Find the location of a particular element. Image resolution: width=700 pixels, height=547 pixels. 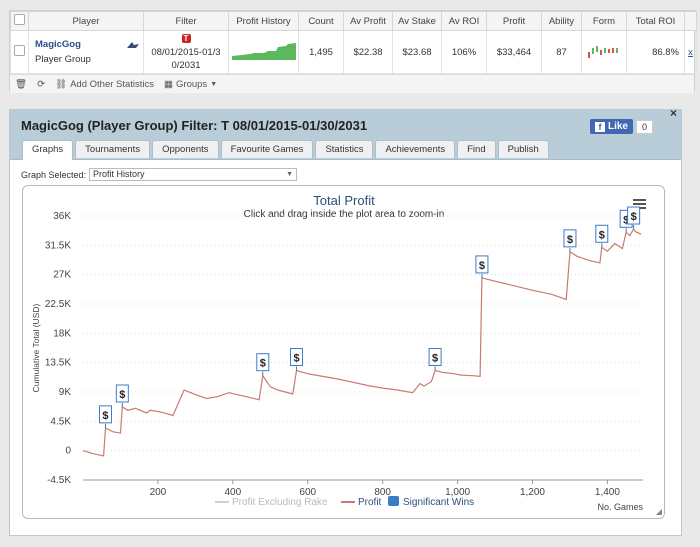

add-stats-label: Add Other Statistics is located at coordinates (112, 84).